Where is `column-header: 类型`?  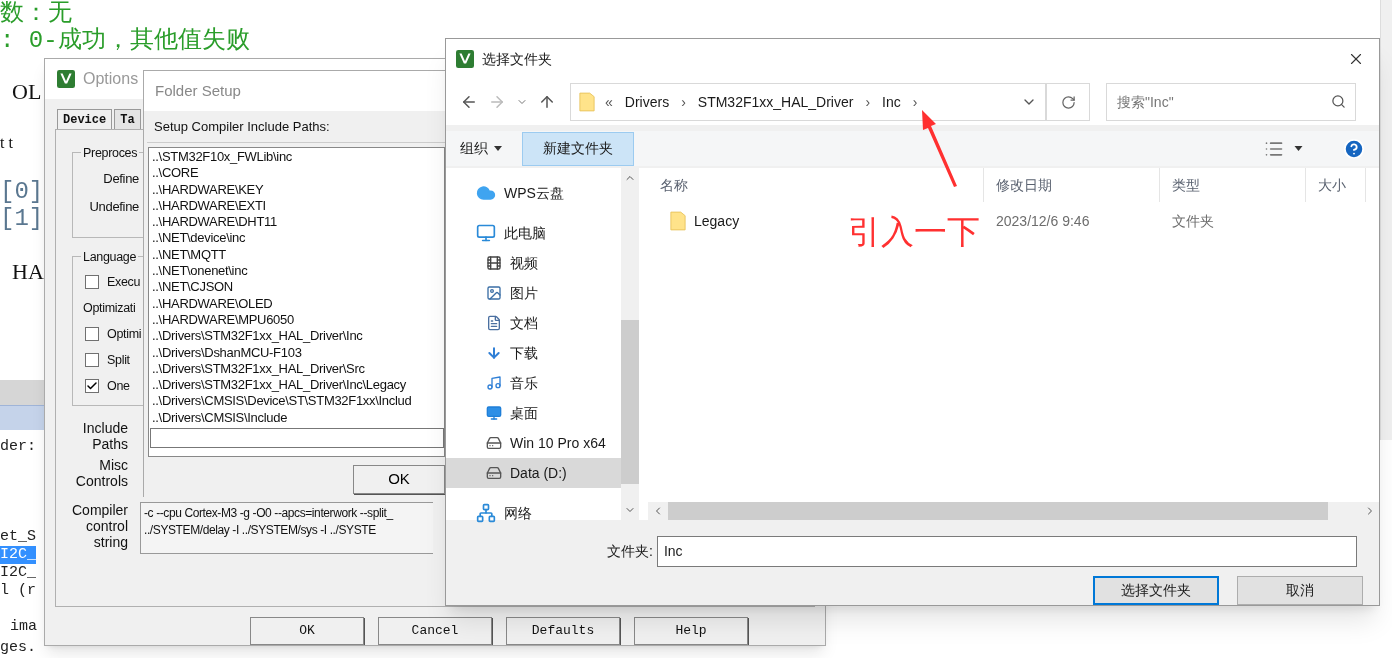
column-header: 类型 is located at coordinates (1233, 185).